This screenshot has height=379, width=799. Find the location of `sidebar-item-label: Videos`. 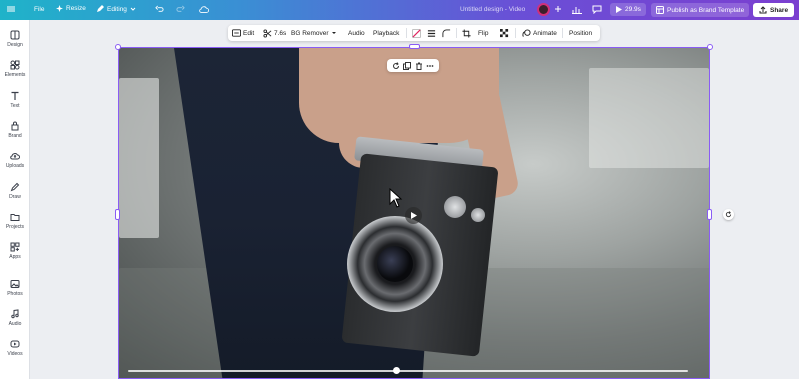

sidebar-item-label: Videos is located at coordinates (15, 354).